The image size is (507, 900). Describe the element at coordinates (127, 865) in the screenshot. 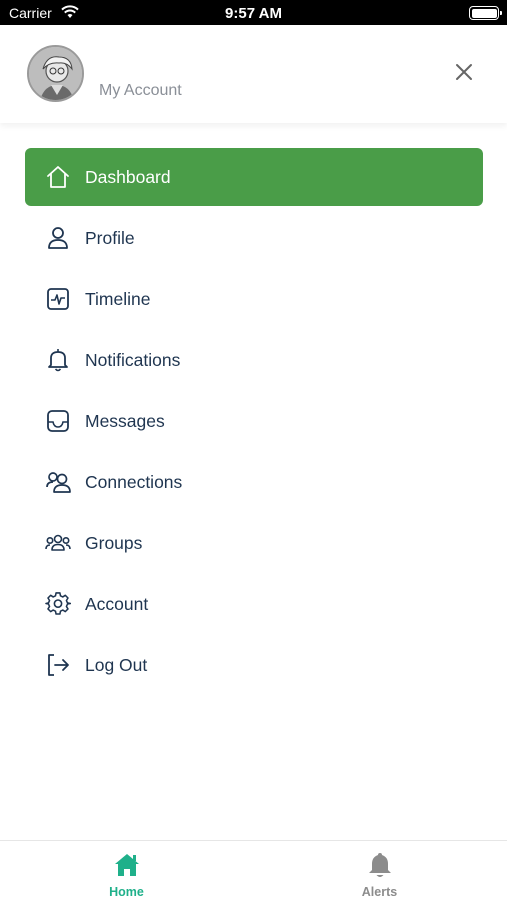

I see `home-filled-icon` at that location.